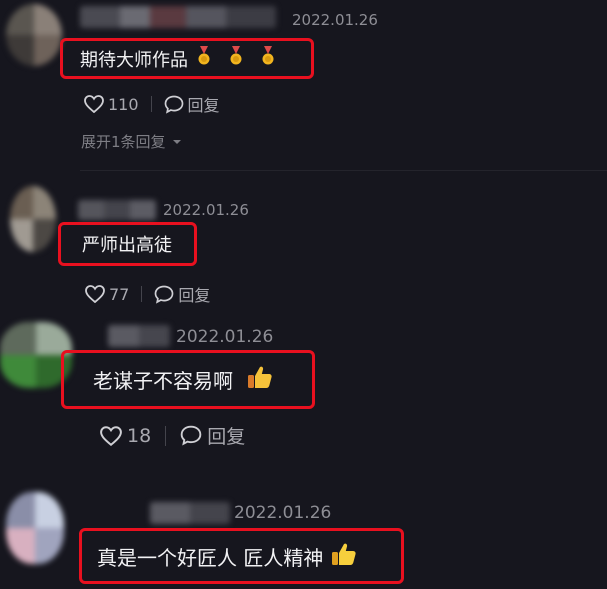  What do you see at coordinates (152, 104) in the screenshot?
I see `comment-actions: 110 回复` at bounding box center [152, 104].